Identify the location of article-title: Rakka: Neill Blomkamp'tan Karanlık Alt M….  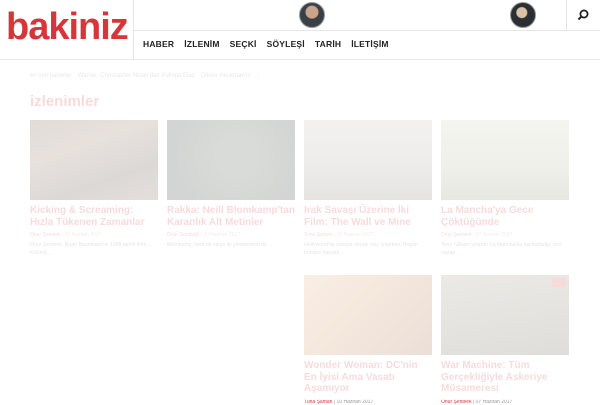
(231, 216).